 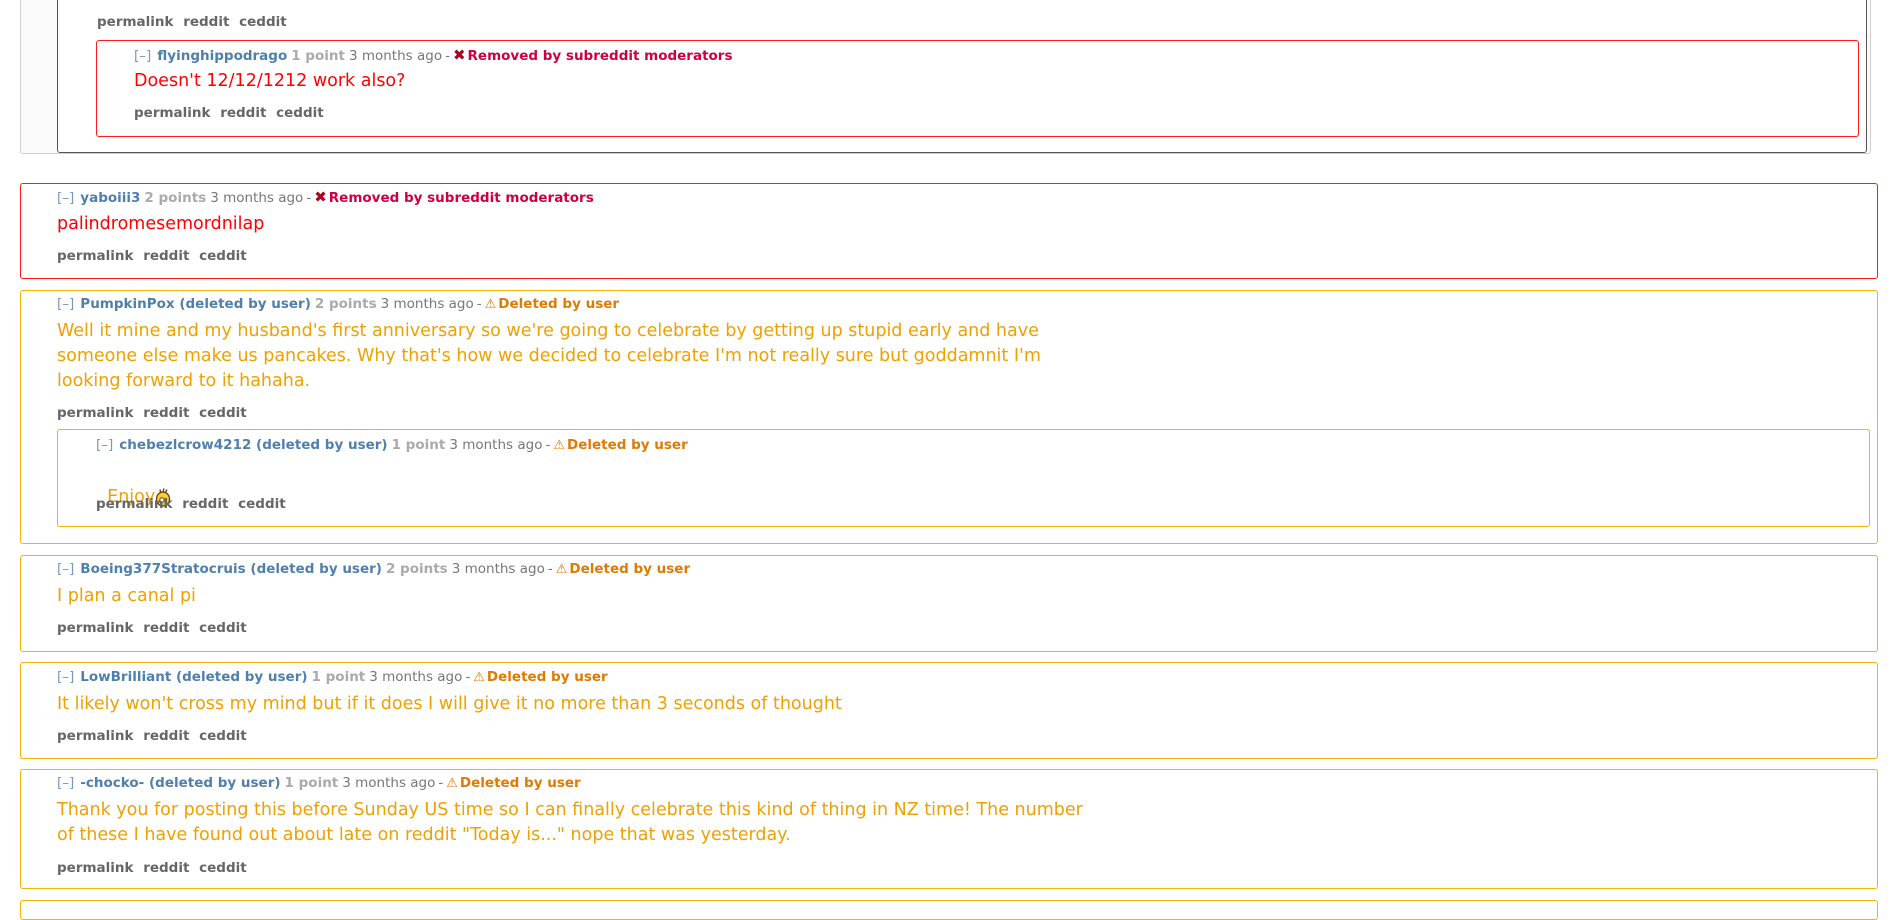 What do you see at coordinates (270, 81) in the screenshot?
I see `comment-body: Doesn't 12/12/1212 work also?` at bounding box center [270, 81].